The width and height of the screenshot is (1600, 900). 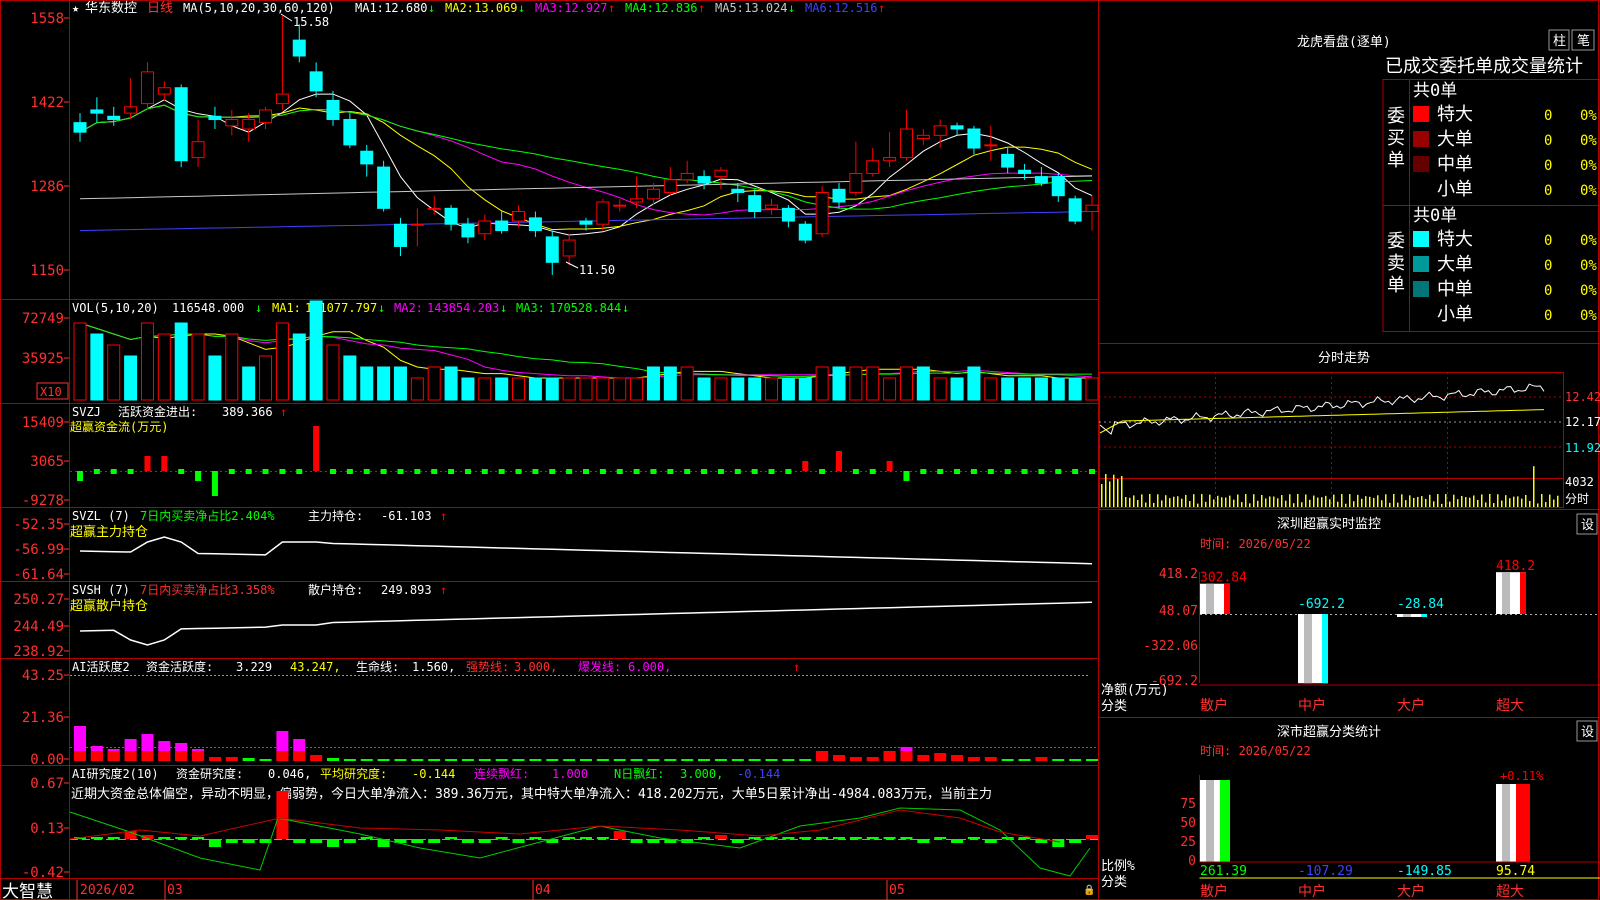 I want to click on szm-bar-group-0: 302.84, so click(x=1223, y=592).